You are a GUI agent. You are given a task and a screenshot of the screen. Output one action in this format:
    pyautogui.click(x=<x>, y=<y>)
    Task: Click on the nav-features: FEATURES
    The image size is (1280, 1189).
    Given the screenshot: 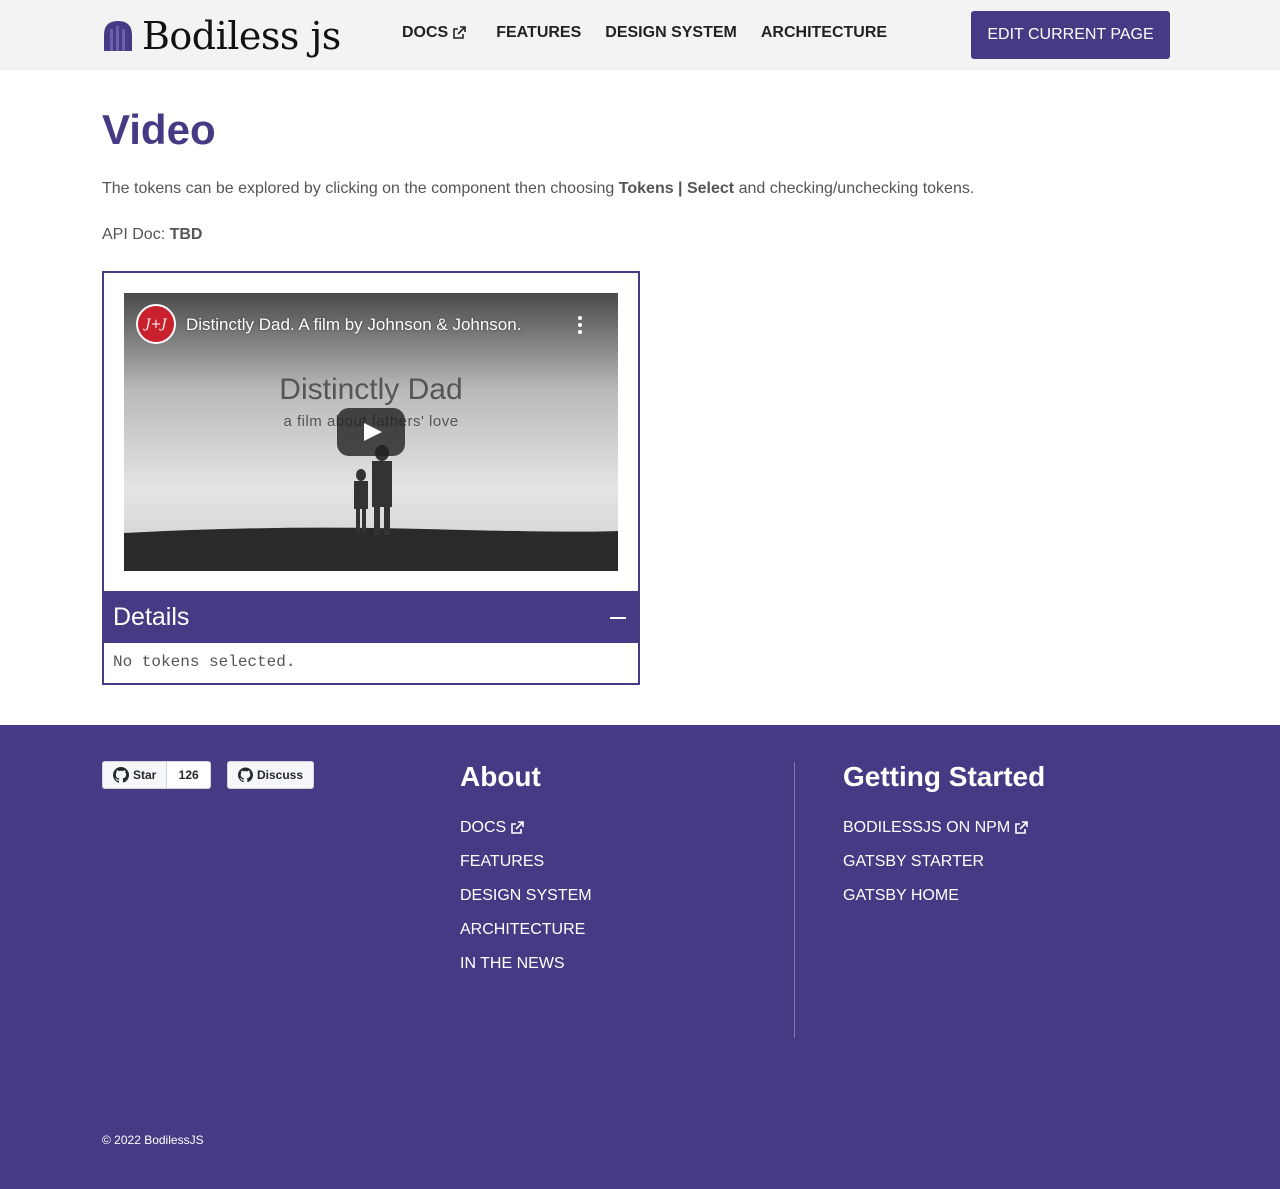 What is the action you would take?
    pyautogui.click(x=538, y=33)
    